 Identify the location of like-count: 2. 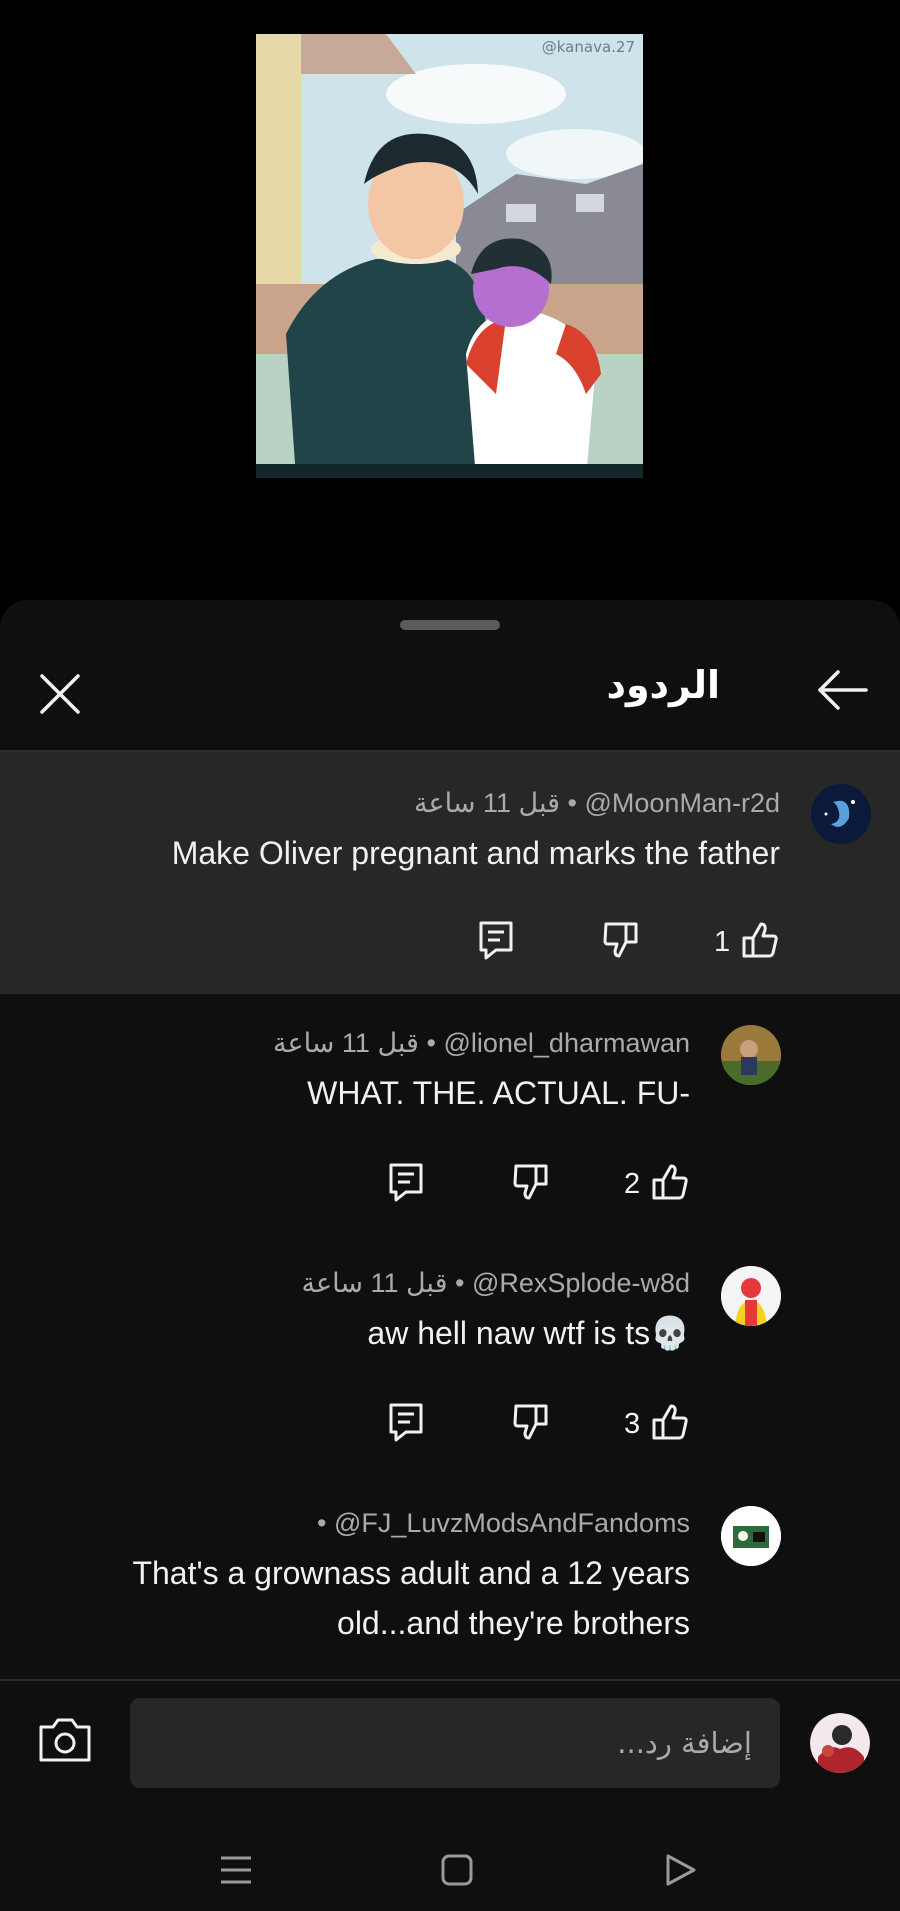
(632, 1184).